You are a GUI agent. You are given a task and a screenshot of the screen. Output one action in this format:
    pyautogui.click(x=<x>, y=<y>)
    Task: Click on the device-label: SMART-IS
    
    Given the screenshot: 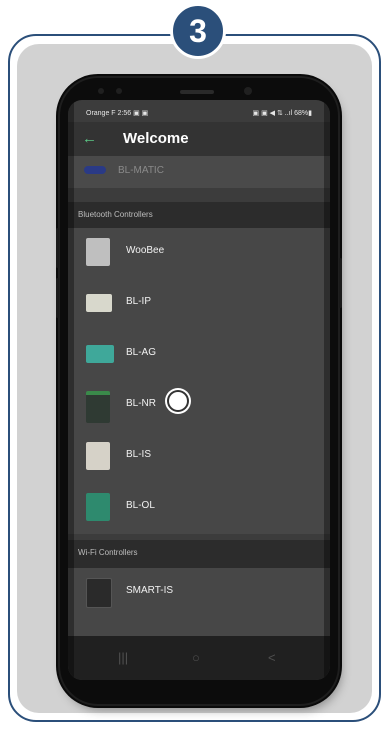 What is the action you would take?
    pyautogui.click(x=150, y=590)
    